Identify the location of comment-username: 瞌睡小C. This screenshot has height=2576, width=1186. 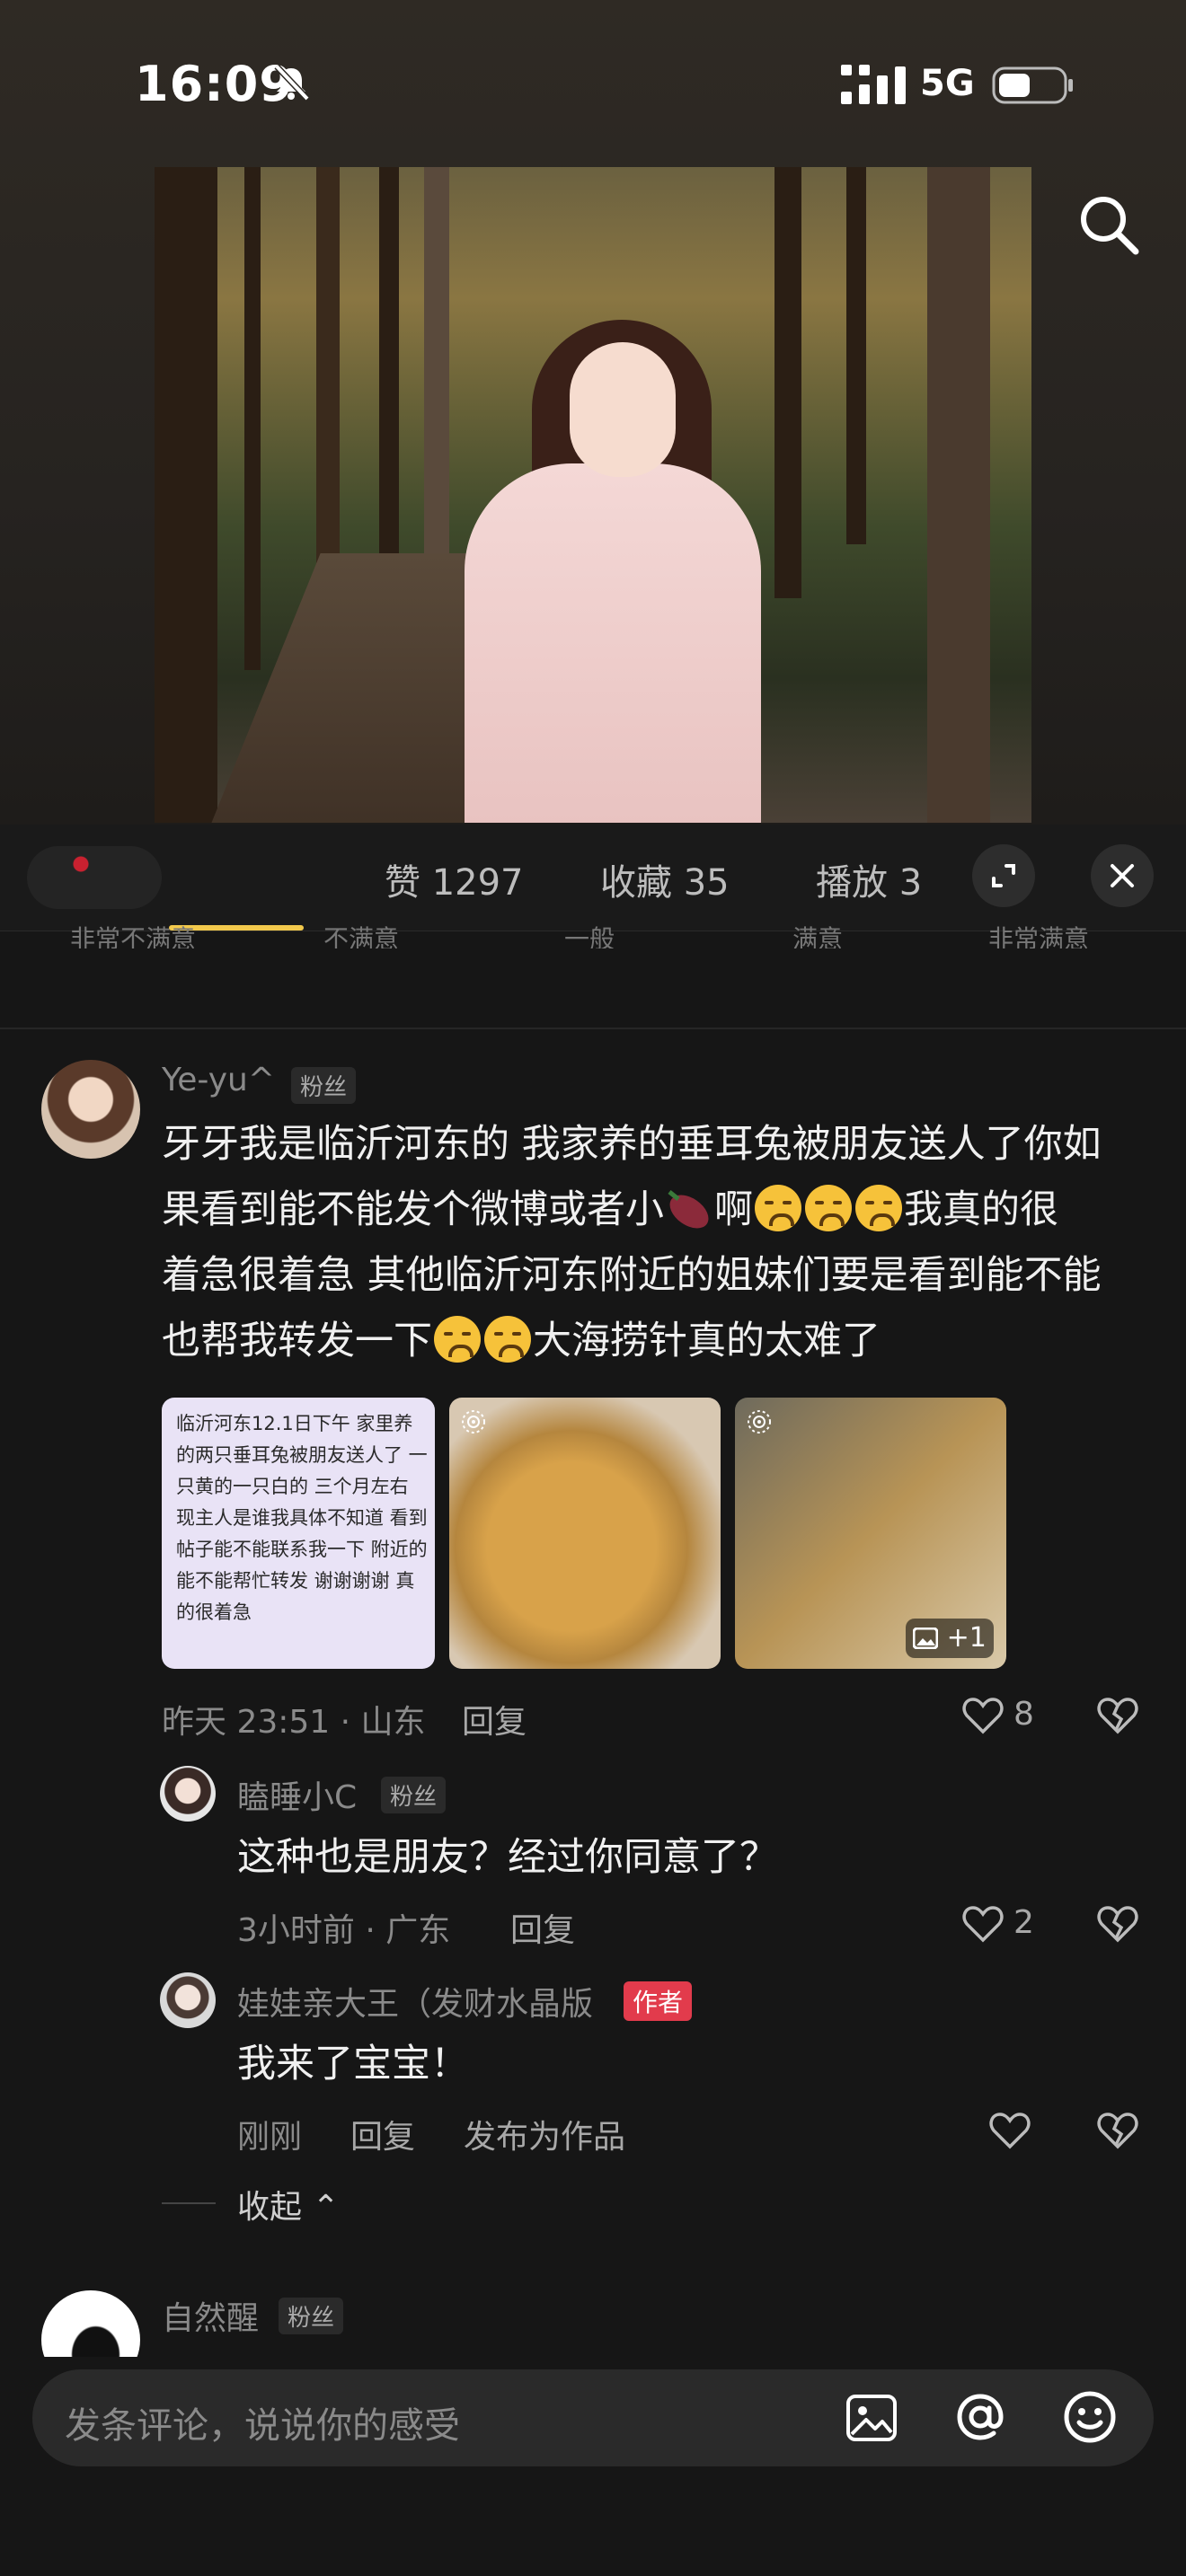
(297, 1794).